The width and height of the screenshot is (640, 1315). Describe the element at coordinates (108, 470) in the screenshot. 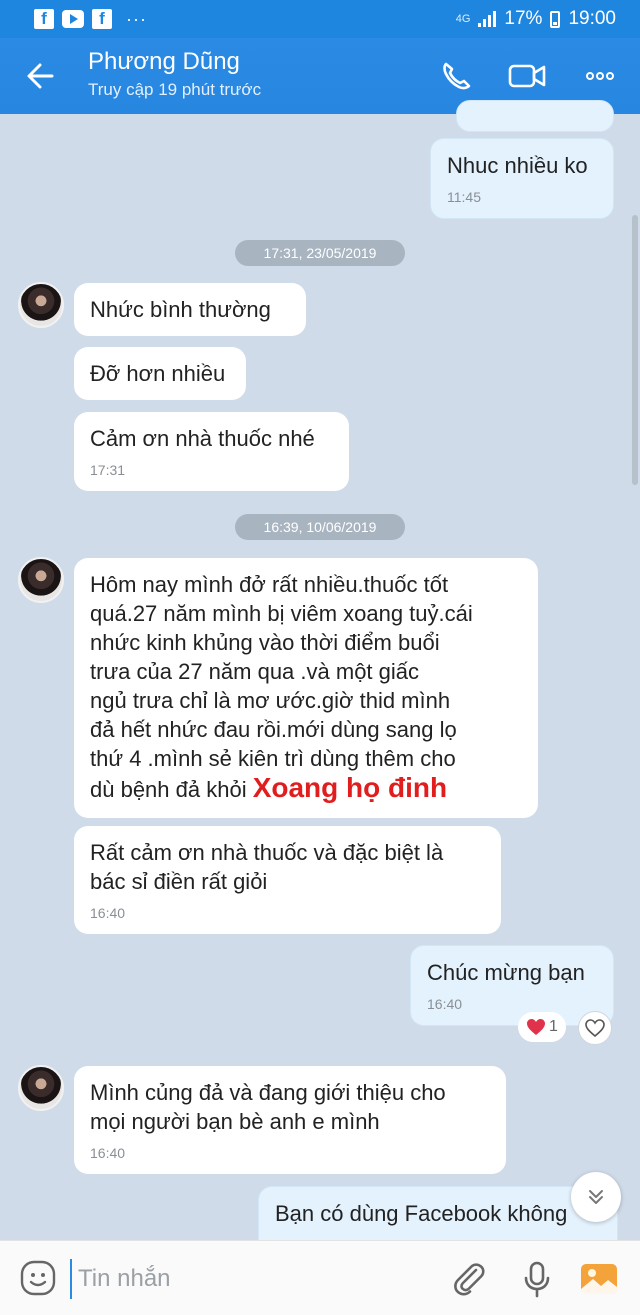

I see `message-time: 17:31` at that location.